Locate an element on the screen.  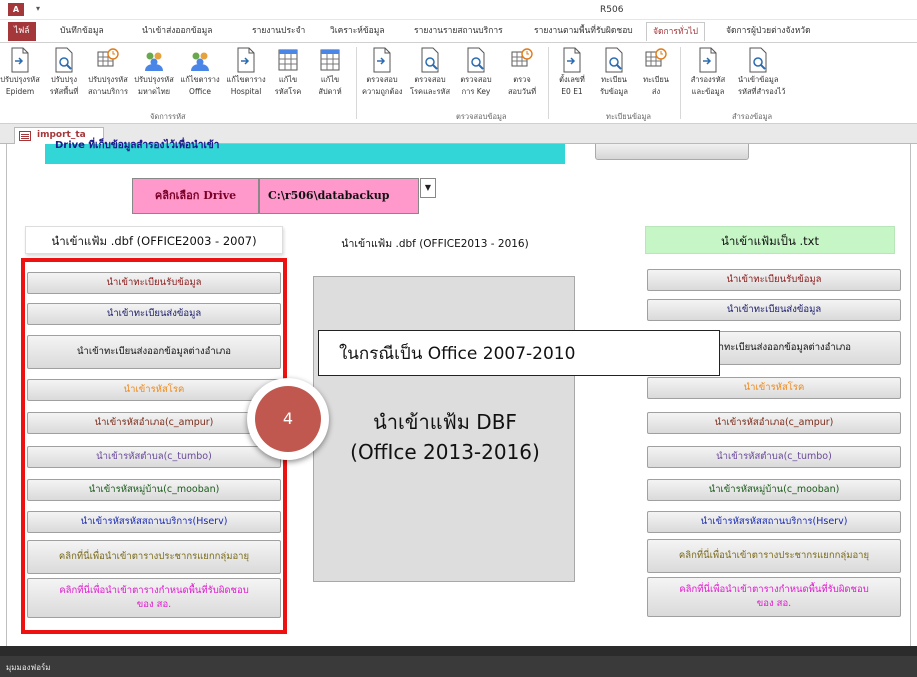
import-ampur-code-txt-button: นำเข้ารหัสอำเภอ(c_ampur) is located at coordinates (774, 423).